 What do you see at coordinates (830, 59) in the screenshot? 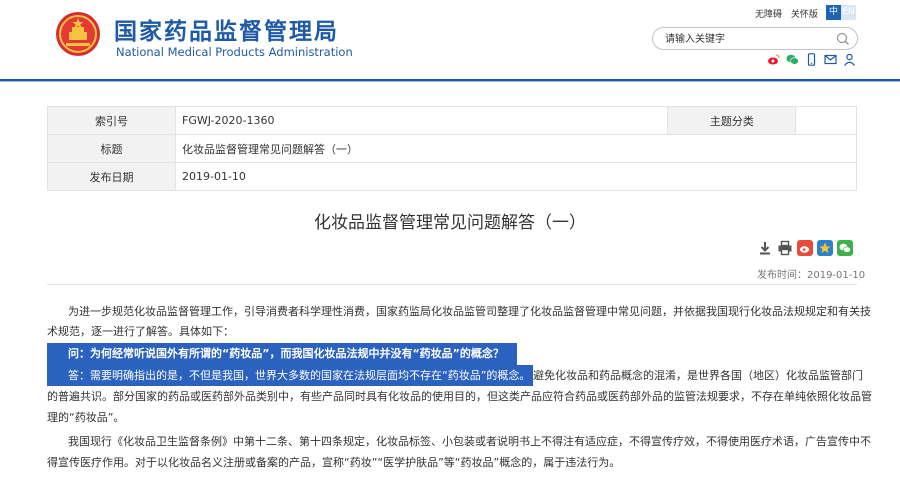
I see `mail-icon` at bounding box center [830, 59].